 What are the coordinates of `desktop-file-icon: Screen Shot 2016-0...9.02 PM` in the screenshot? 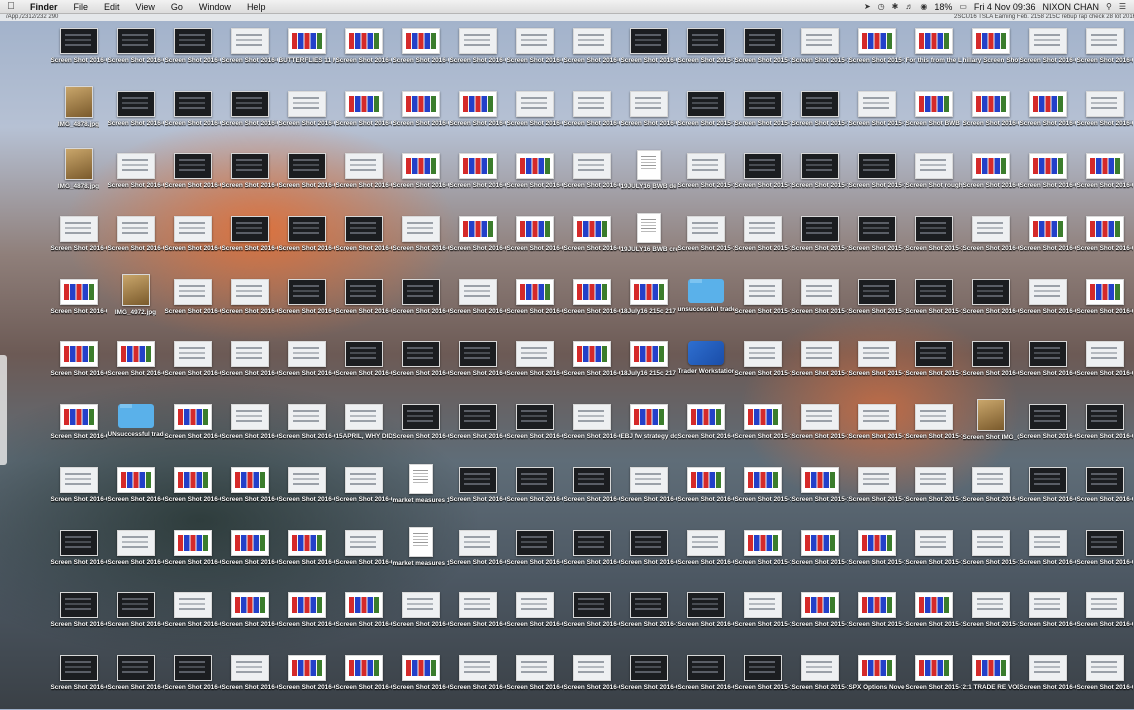 It's located at (420, 678).